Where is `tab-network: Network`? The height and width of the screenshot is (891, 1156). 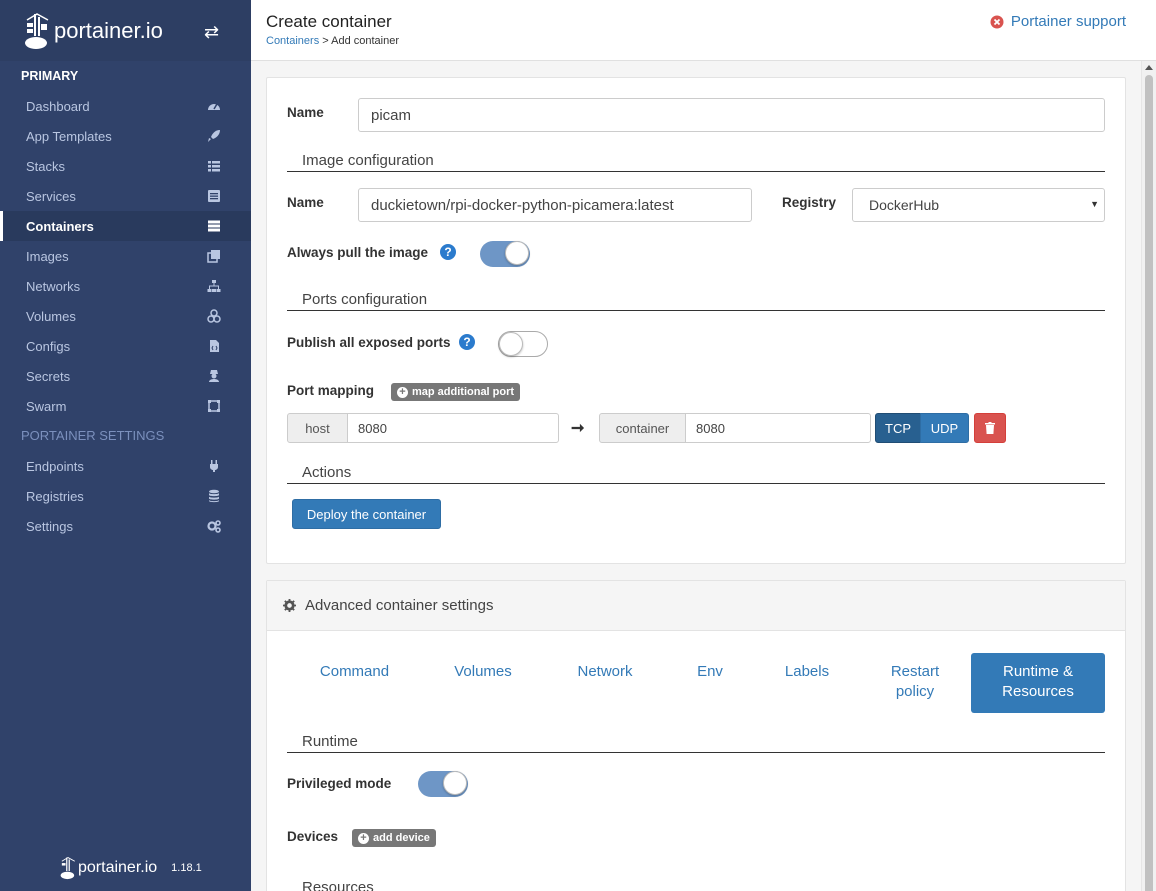
tab-network: Network is located at coordinates (605, 672).